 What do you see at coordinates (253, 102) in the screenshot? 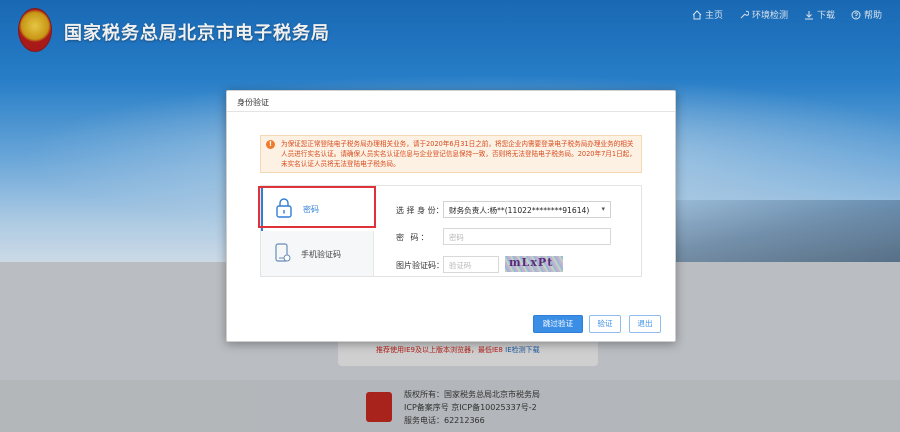
I see `dialog-title: 身份验证` at bounding box center [253, 102].